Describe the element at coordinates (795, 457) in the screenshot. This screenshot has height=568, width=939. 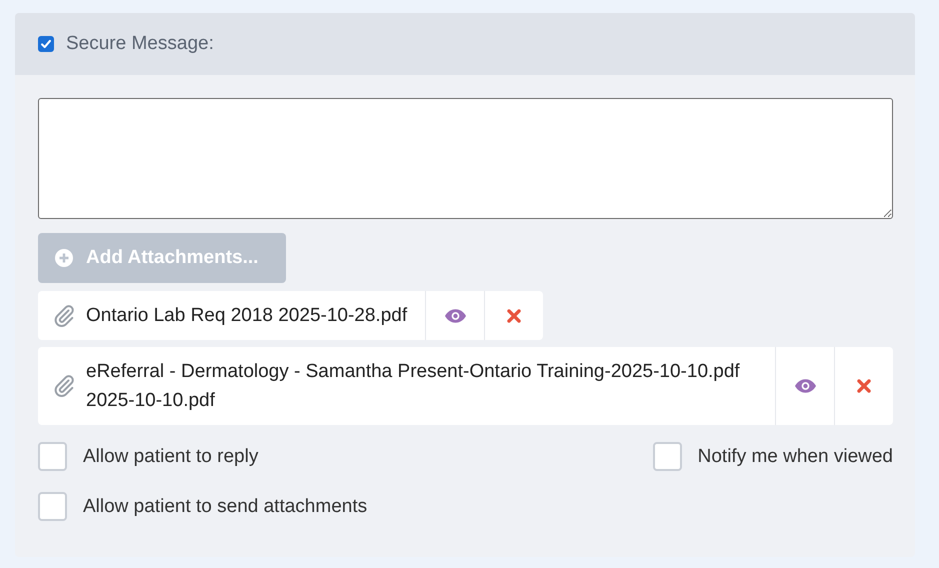
I see `option-label: Notify me when viewed` at that location.